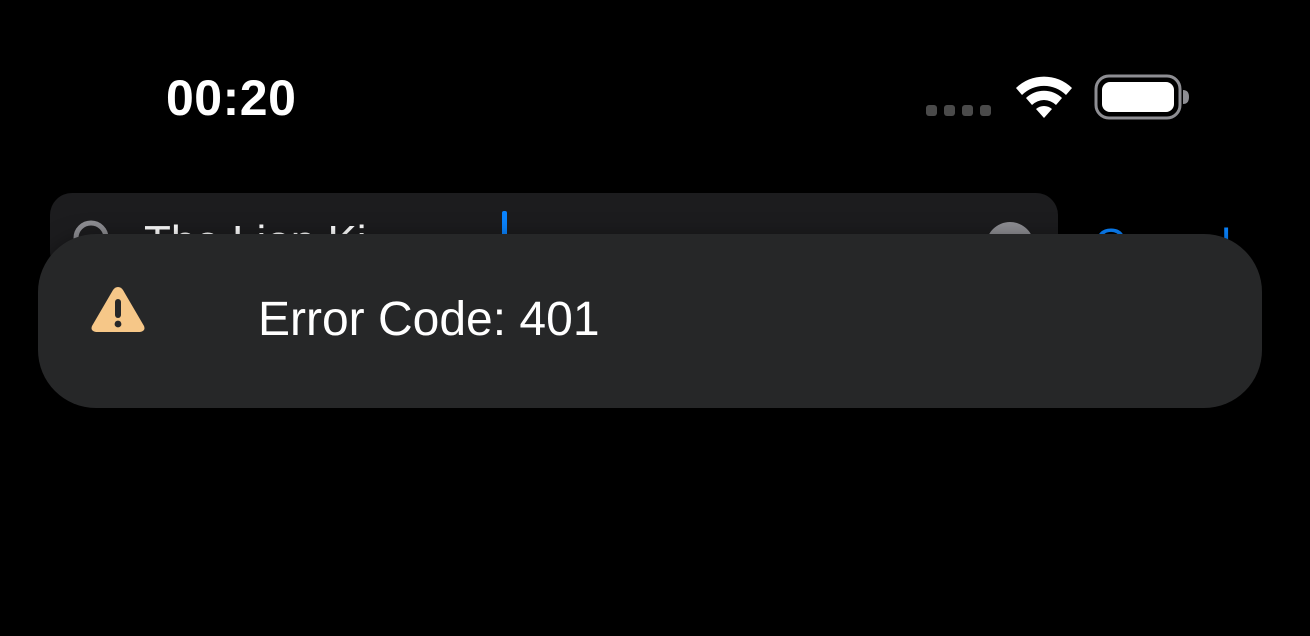 This screenshot has width=1310, height=636. Describe the element at coordinates (118, 309) in the screenshot. I see `warning-icon` at that location.